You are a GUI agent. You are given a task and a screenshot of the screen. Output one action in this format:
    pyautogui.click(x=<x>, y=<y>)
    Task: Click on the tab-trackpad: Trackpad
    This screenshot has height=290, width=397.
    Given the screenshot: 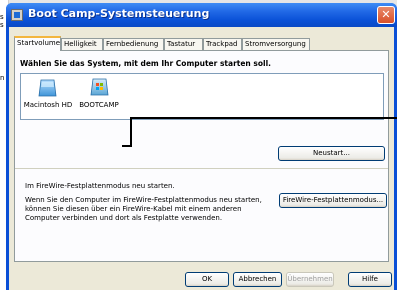 What is the action you would take?
    pyautogui.click(x=222, y=44)
    